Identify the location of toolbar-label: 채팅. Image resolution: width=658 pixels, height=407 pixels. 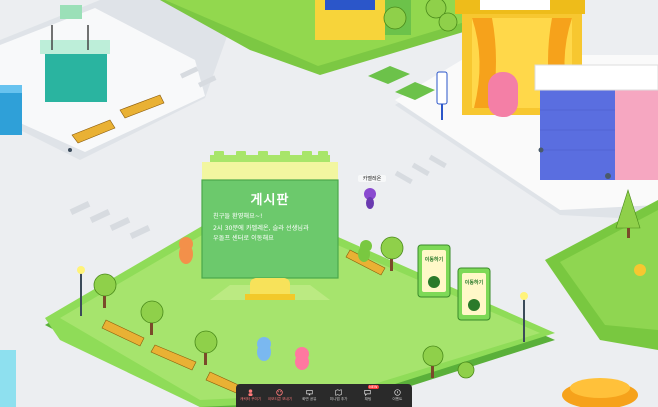
(368, 399).